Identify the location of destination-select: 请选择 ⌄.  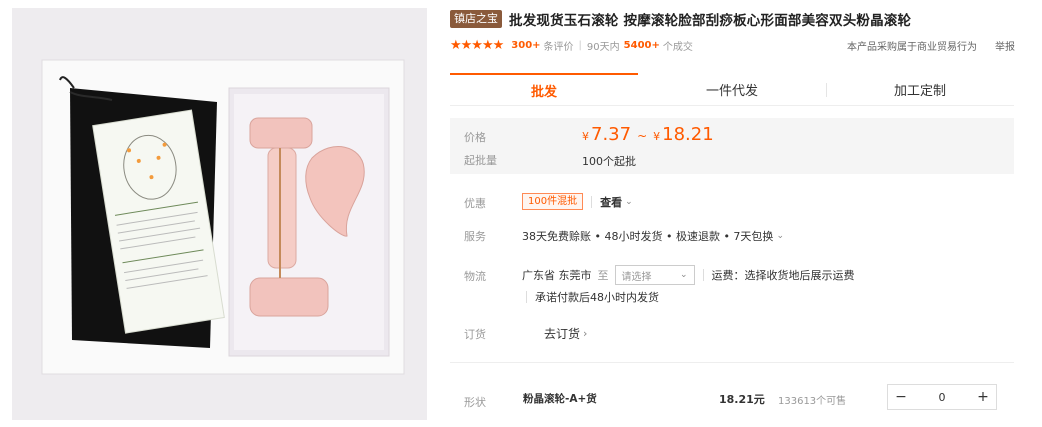
(654, 275).